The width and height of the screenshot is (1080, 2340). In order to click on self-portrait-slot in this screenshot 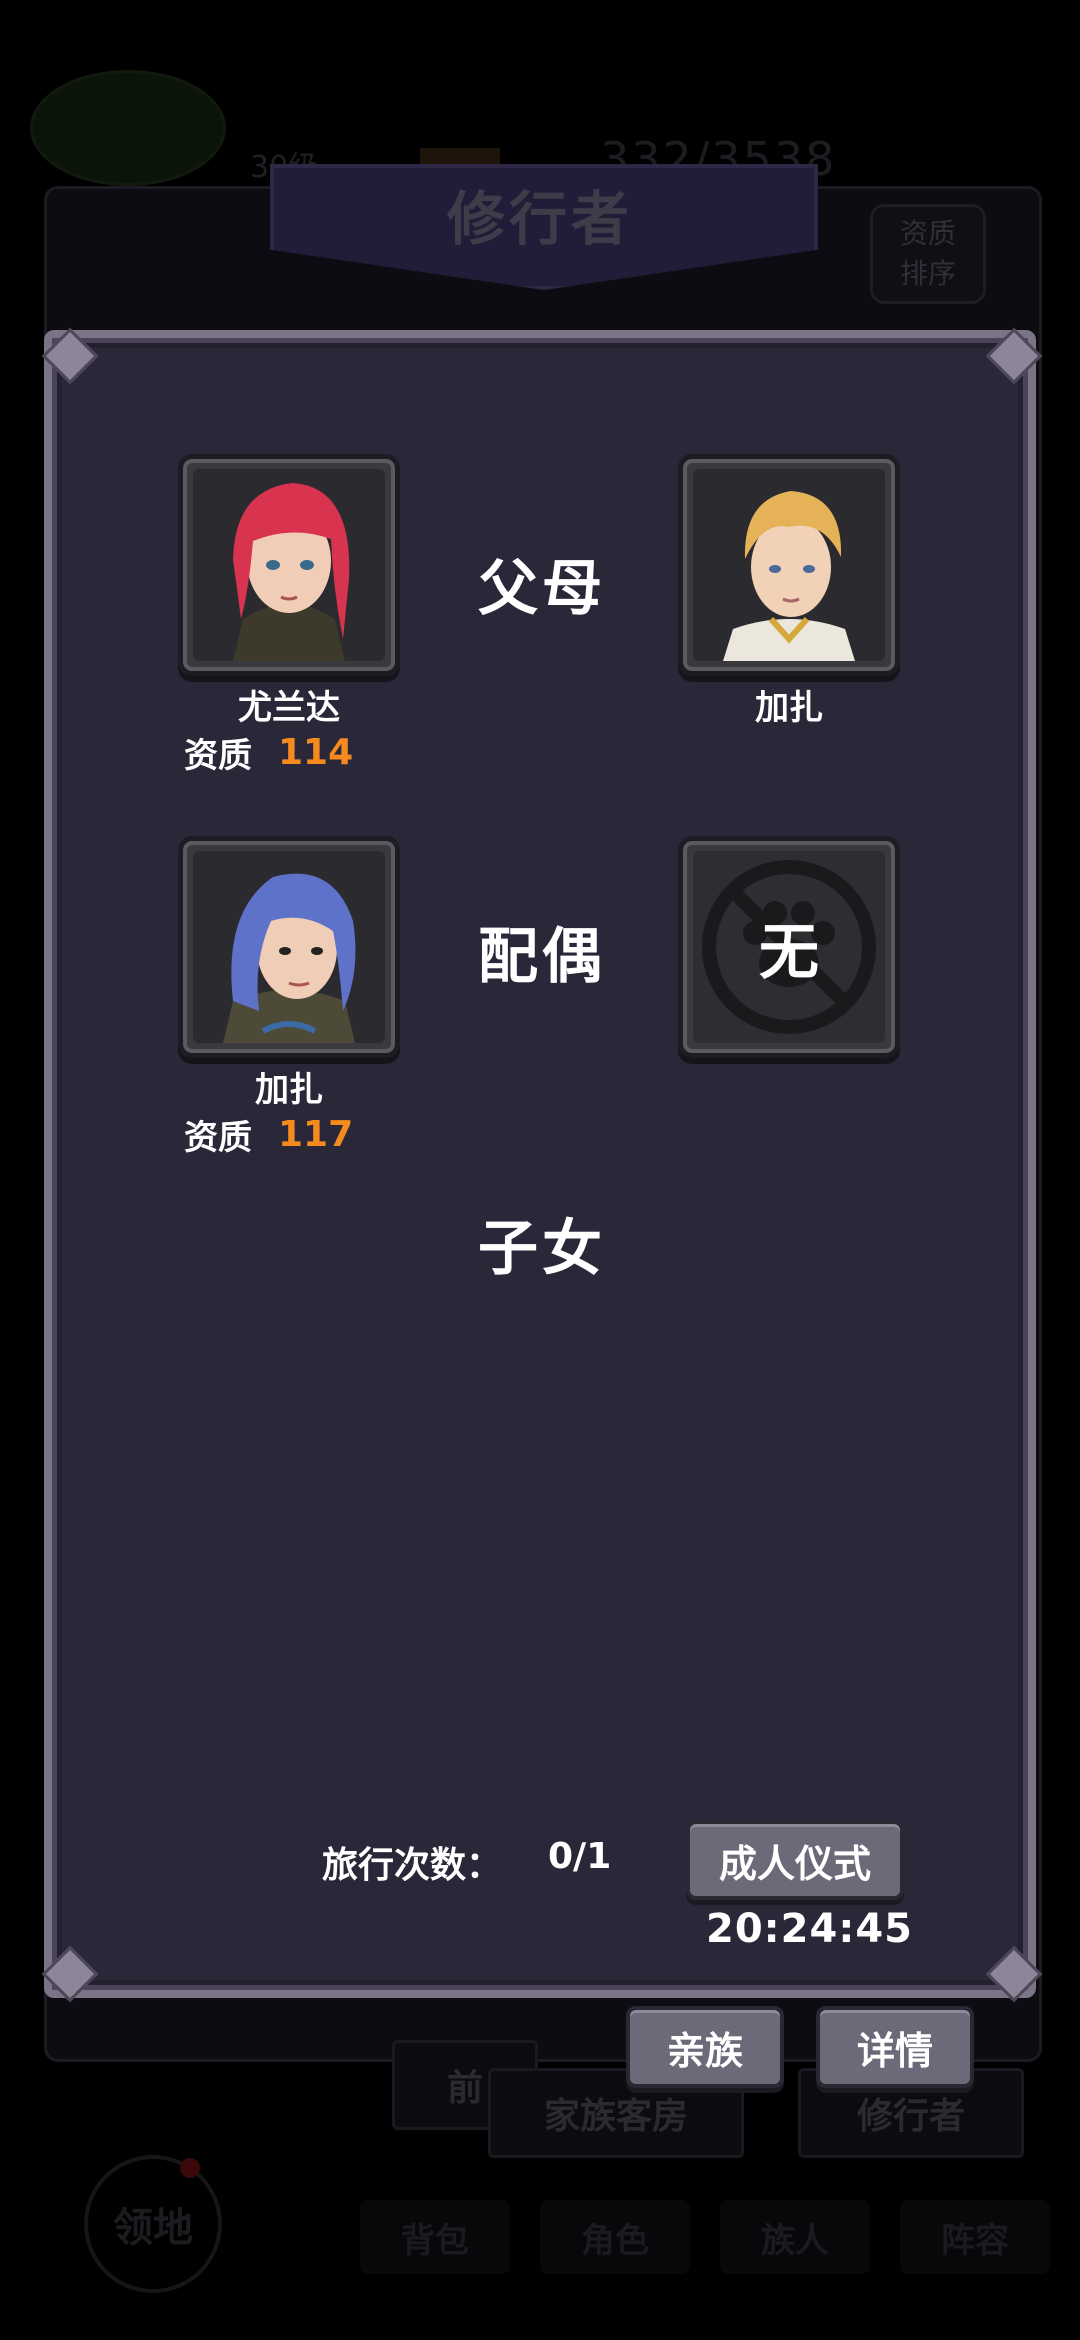, I will do `click(289, 947)`.